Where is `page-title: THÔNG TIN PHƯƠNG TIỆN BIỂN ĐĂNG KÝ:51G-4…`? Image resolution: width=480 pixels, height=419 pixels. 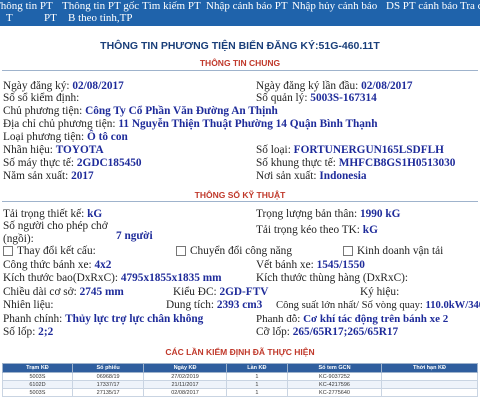
page-title: THÔNG TIN PHƯƠNG TIỆN BIỂN ĐĂNG KÝ:51G-4… is located at coordinates (240, 46).